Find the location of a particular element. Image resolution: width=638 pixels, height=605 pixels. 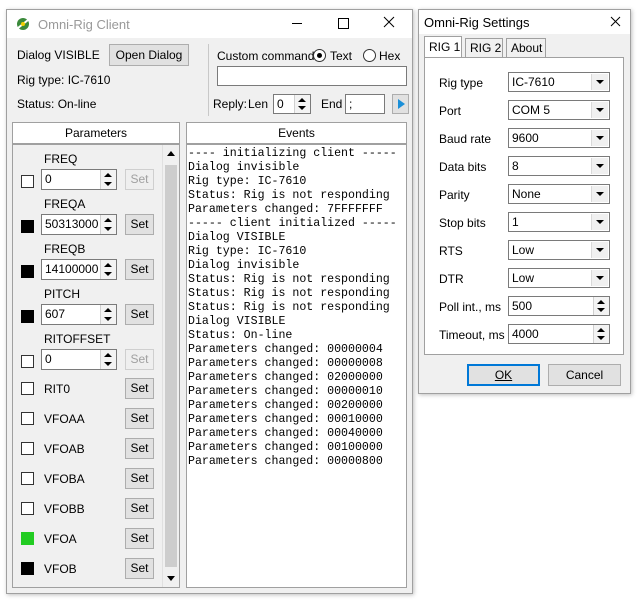

param-row: FREQB 14100000 Set is located at coordinates (87, 261).